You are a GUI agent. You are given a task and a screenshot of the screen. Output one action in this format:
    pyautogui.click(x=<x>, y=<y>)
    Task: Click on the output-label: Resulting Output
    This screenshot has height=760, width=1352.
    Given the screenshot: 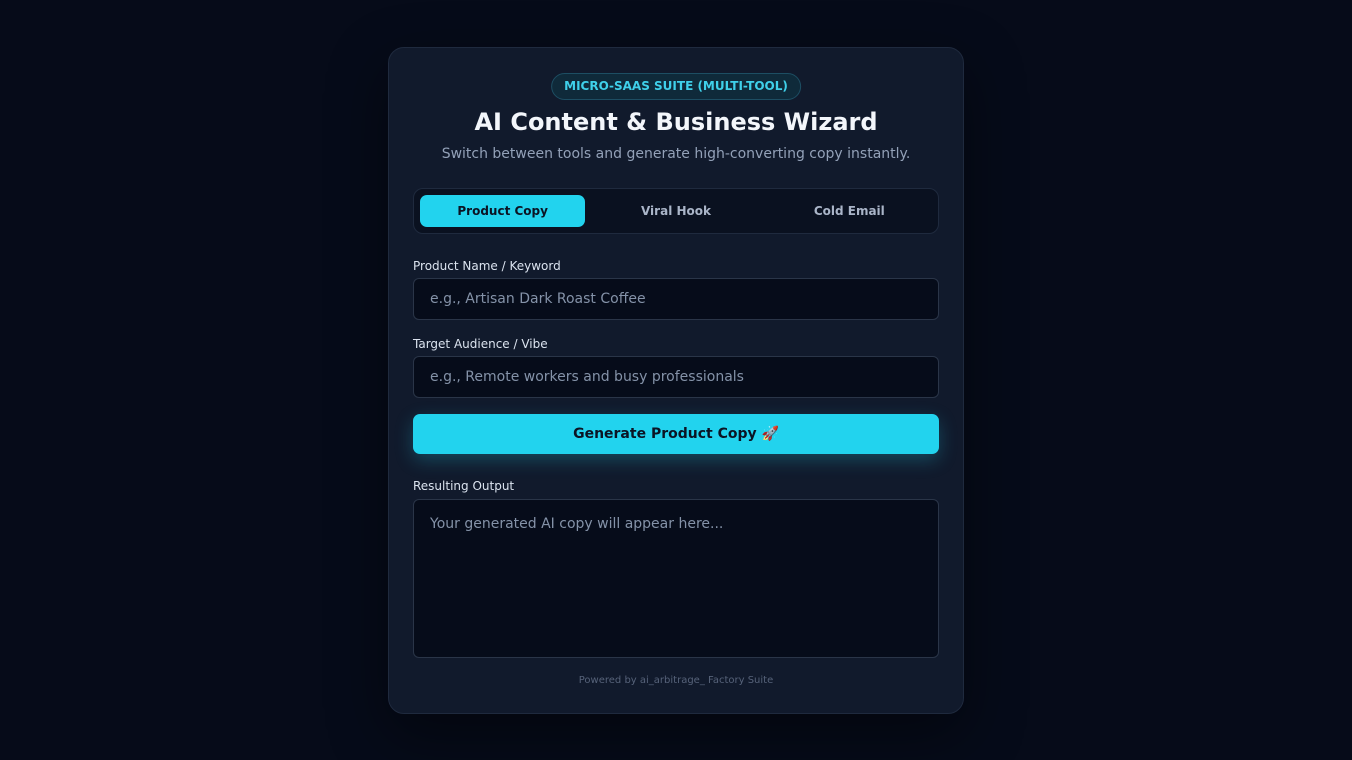 What is the action you would take?
    pyautogui.click(x=464, y=486)
    